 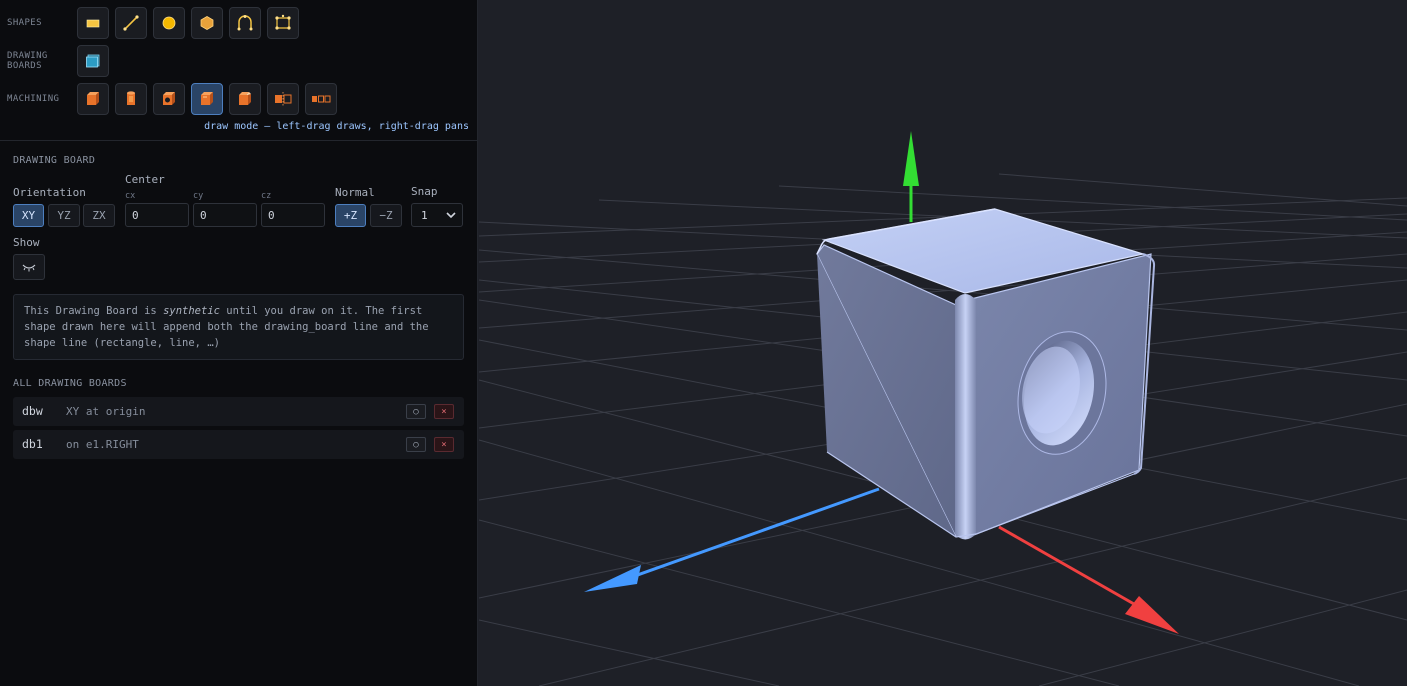 I want to click on board-id: db1, so click(x=32, y=444).